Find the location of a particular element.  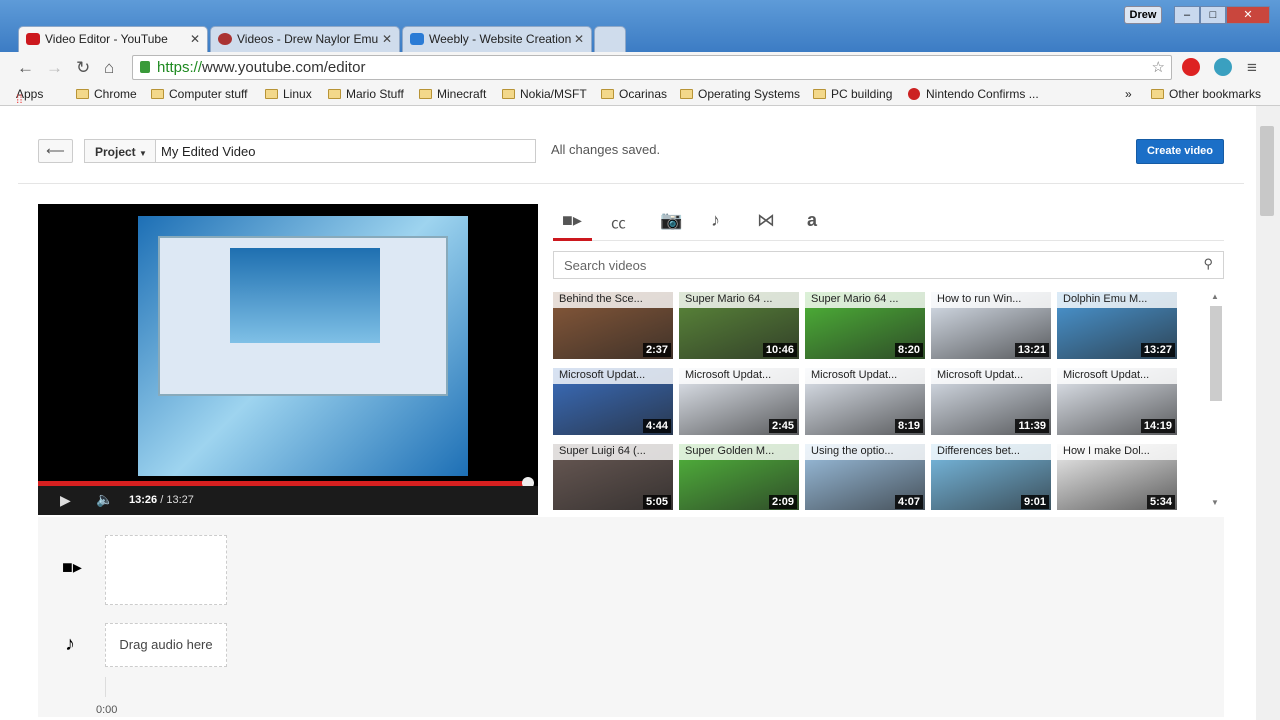

bookmarks-overflow: » is located at coordinates (1128, 94).